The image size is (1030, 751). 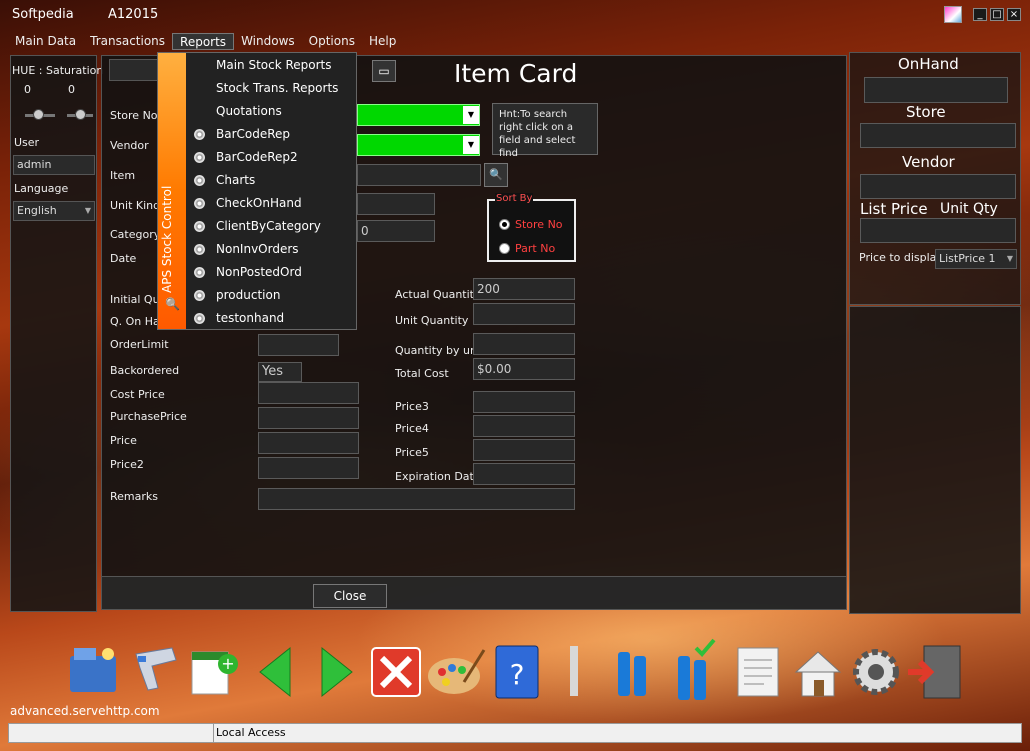 What do you see at coordinates (27, 70) in the screenshot?
I see `hue-label: HUE :` at bounding box center [27, 70].